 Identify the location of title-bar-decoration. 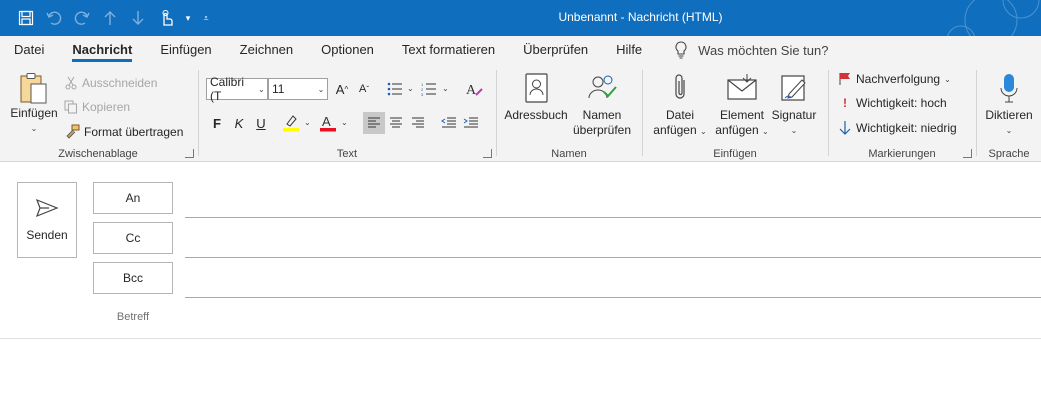
(993, 18).